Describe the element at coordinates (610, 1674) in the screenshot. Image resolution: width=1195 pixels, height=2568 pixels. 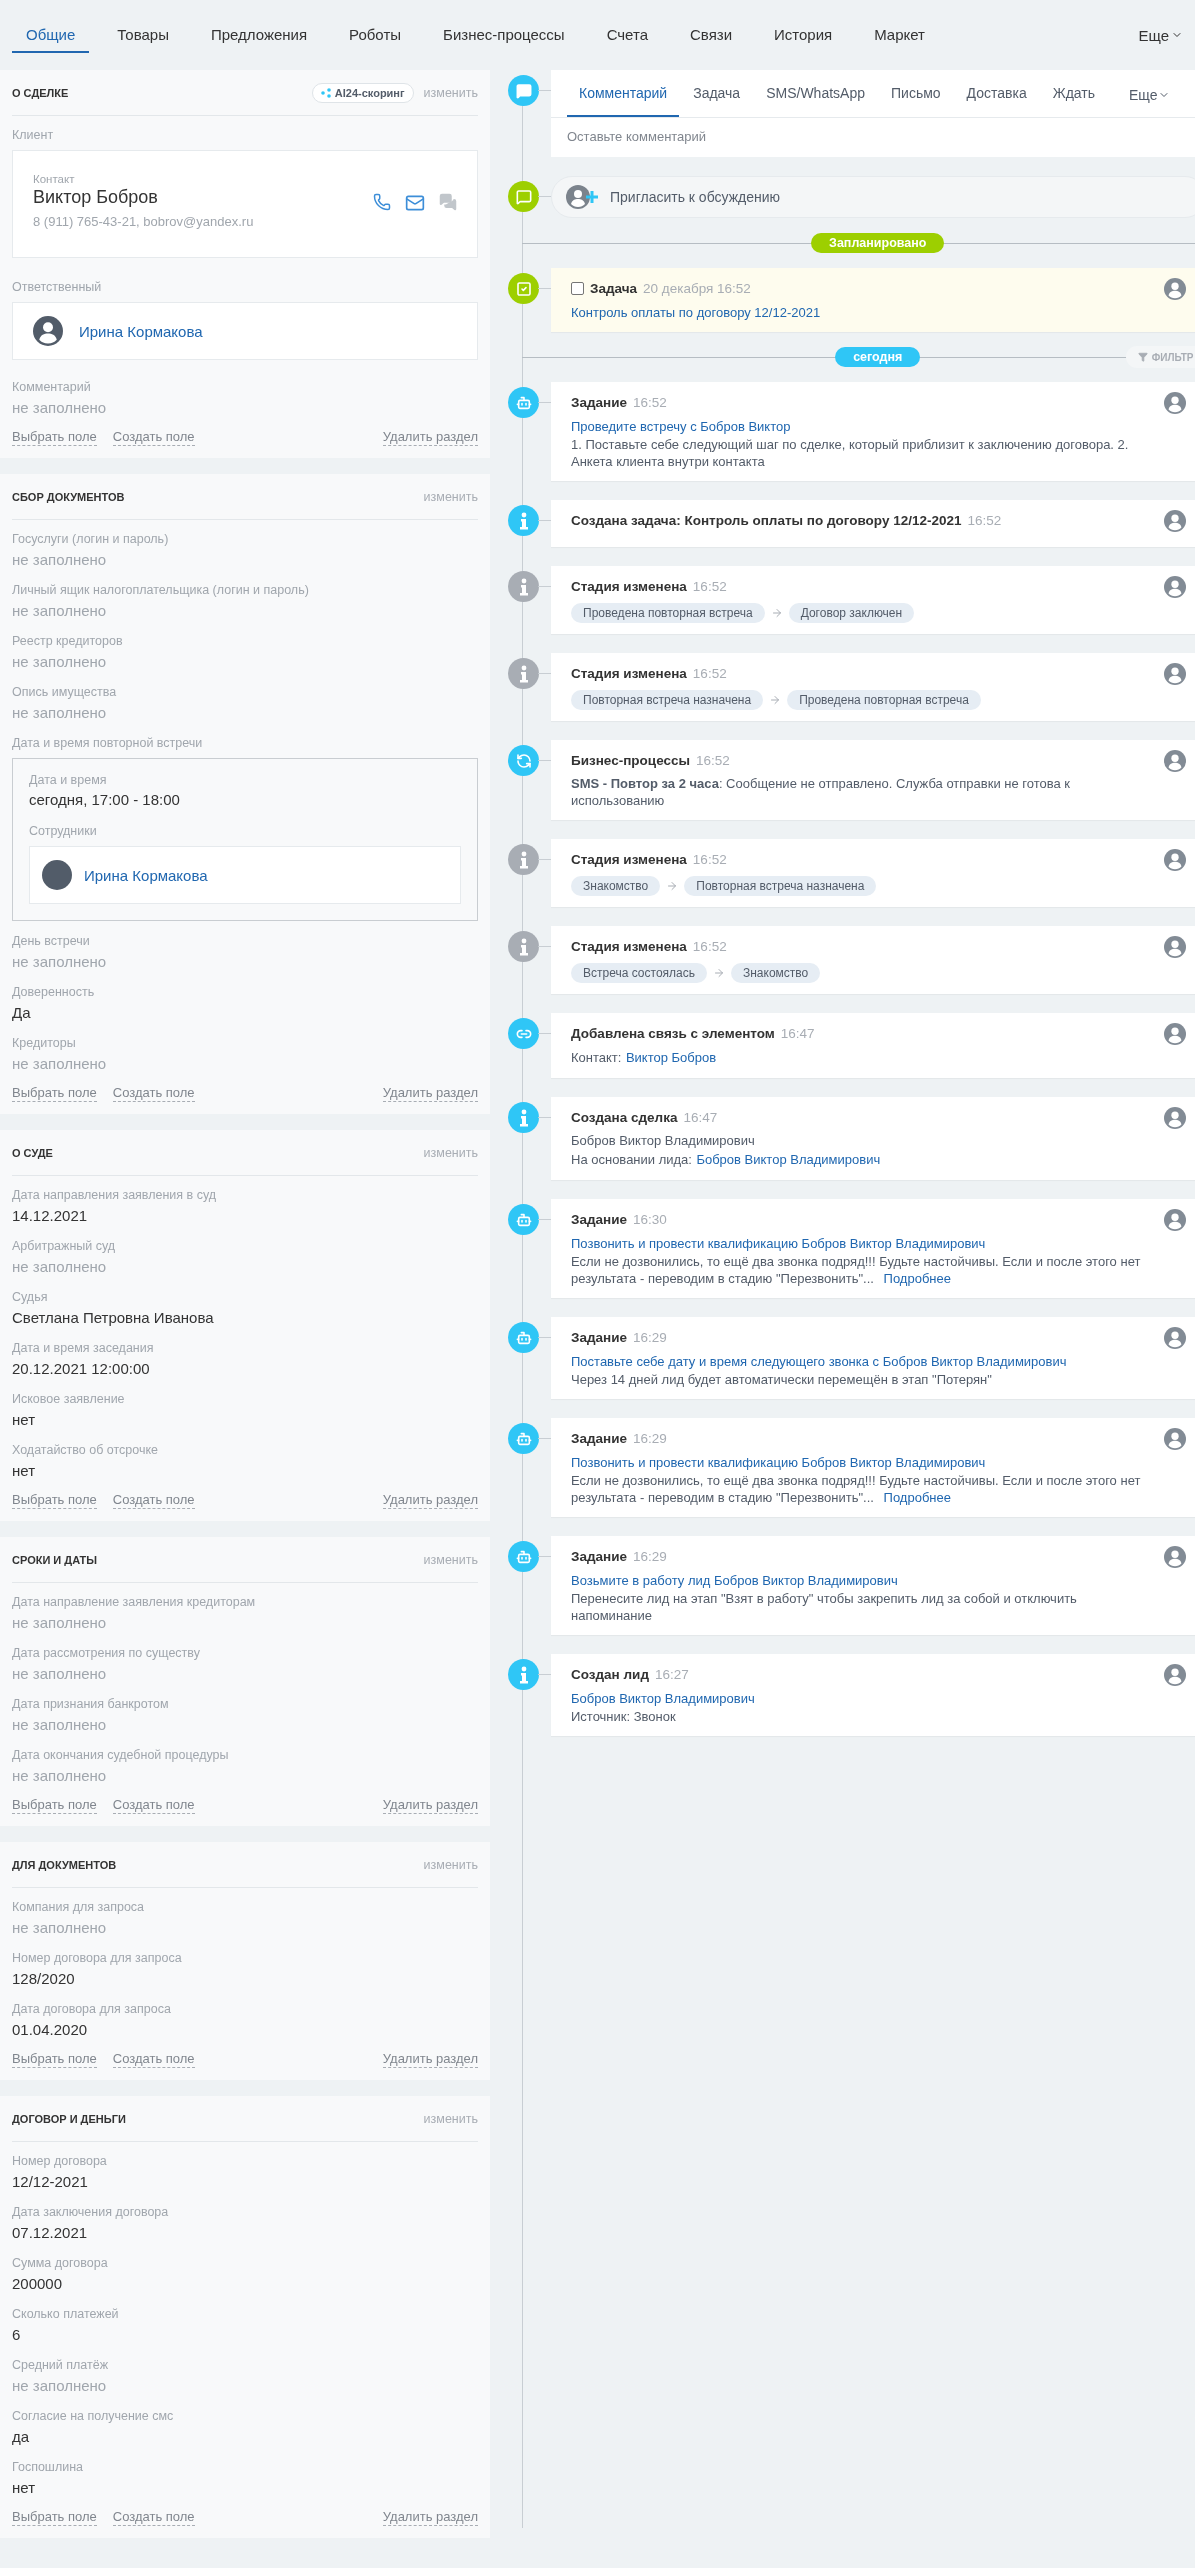
I see `event-title: Создан лид` at that location.